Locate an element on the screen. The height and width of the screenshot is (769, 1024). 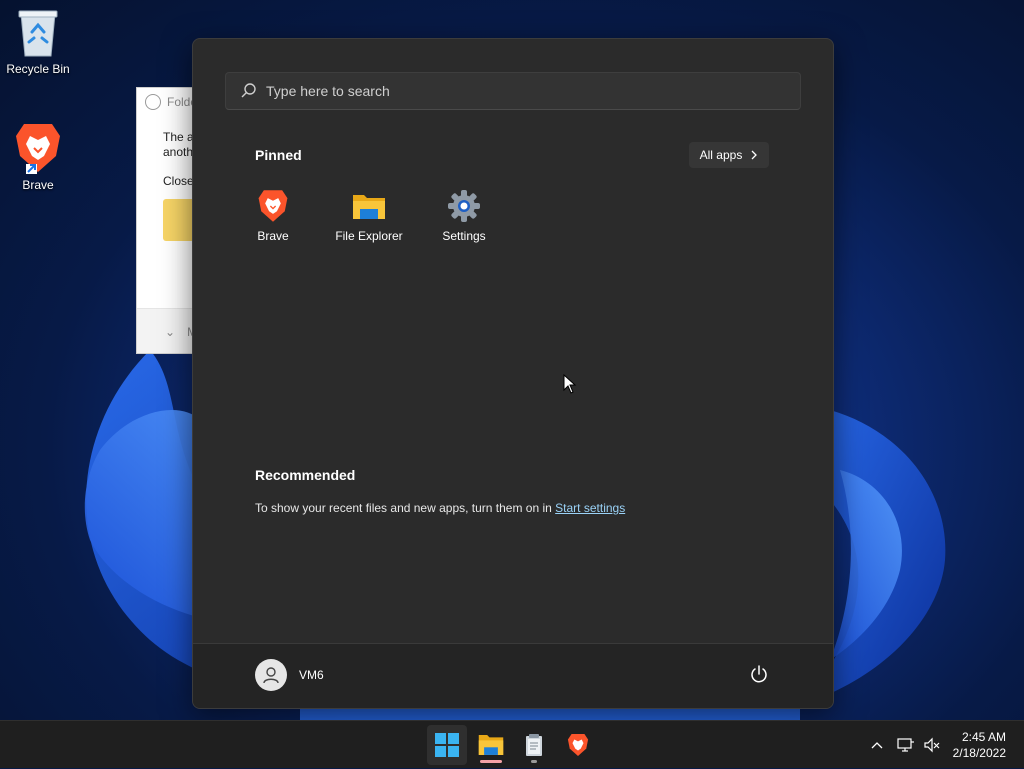
power-icon is located at coordinates (759, 674).